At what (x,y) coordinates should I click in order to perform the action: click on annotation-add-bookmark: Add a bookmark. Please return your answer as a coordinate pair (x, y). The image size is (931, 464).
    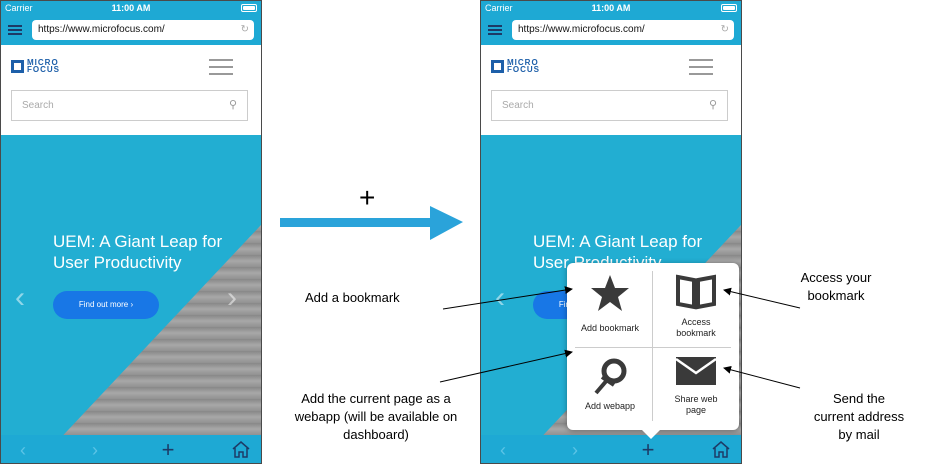
    Looking at the image, I should click on (352, 297).